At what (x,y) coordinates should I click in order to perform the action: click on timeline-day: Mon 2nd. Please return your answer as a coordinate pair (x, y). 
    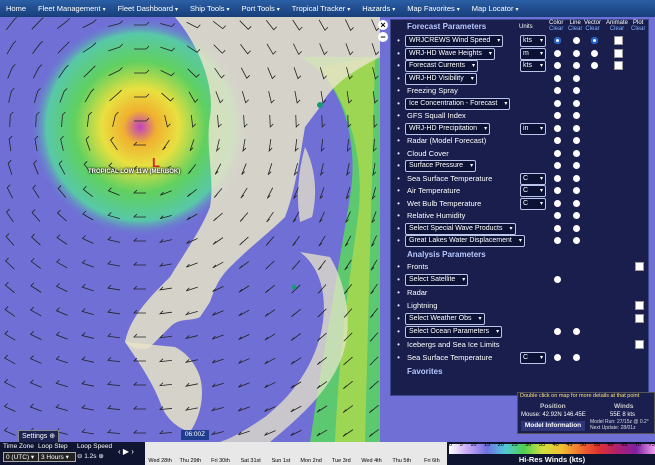
    Looking at the image, I should click on (311, 461).